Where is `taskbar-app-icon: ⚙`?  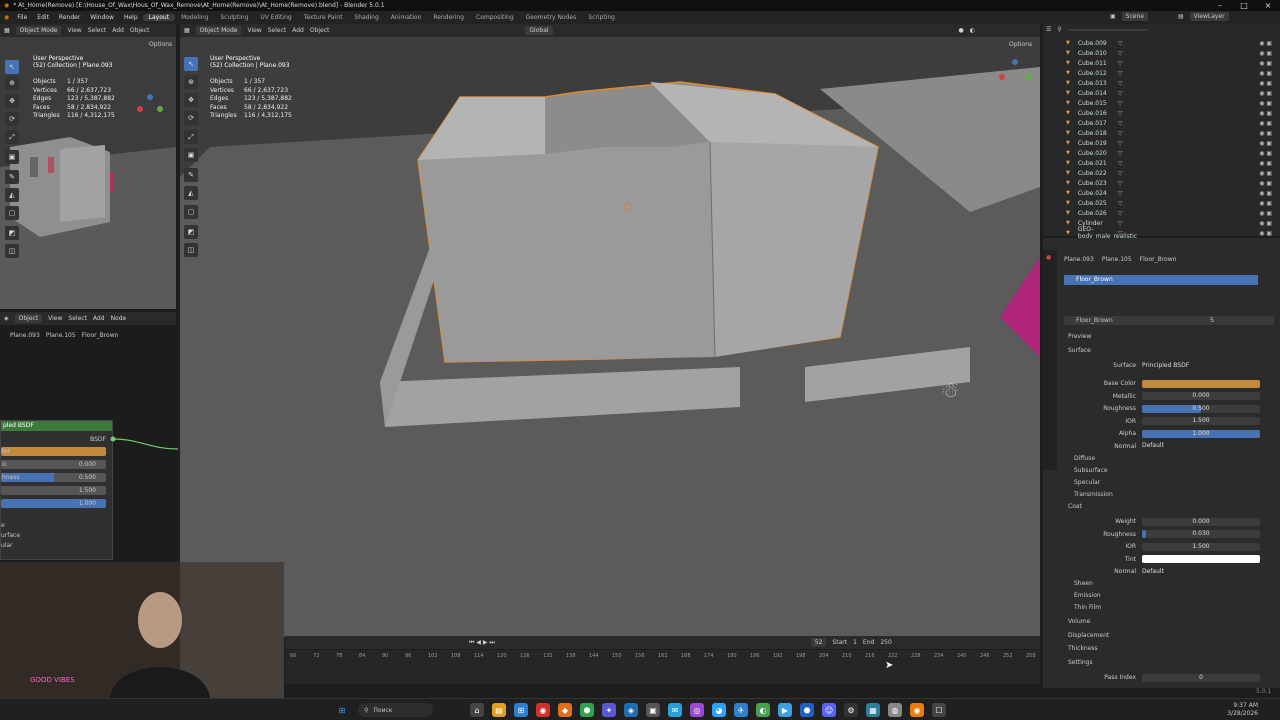 taskbar-app-icon: ⚙ is located at coordinates (851, 710).